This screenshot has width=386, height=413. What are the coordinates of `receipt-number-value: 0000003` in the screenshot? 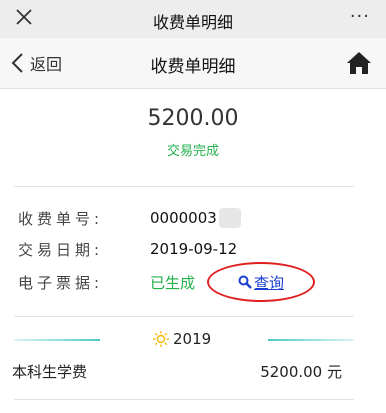 It's located at (183, 218).